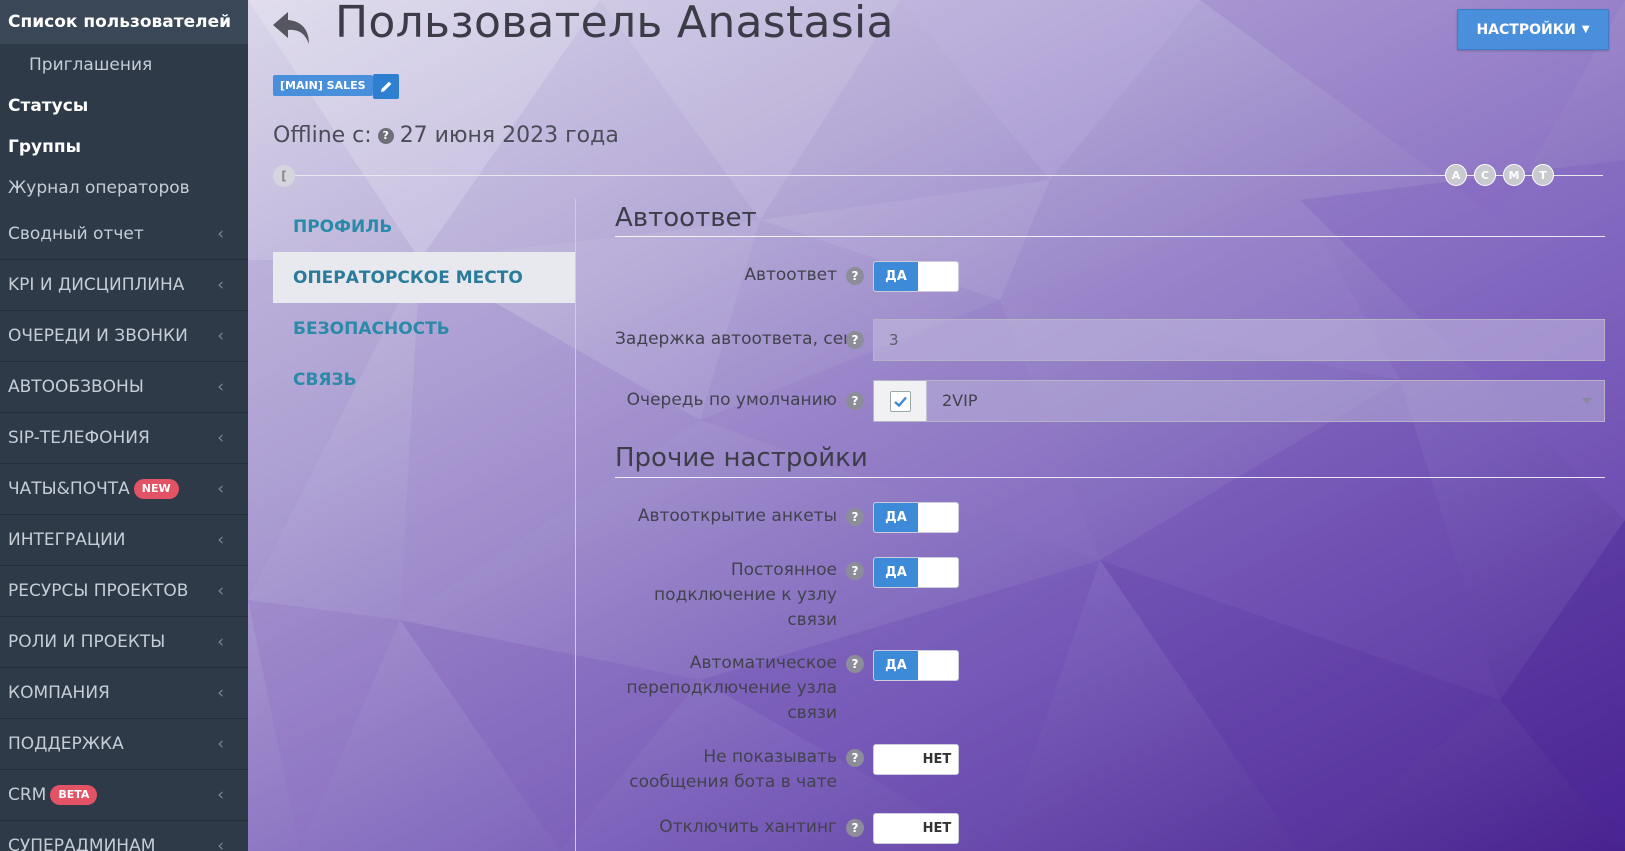 The image size is (1625, 851). Describe the element at coordinates (156, 489) in the screenshot. I see `new-badge: NEW` at that location.